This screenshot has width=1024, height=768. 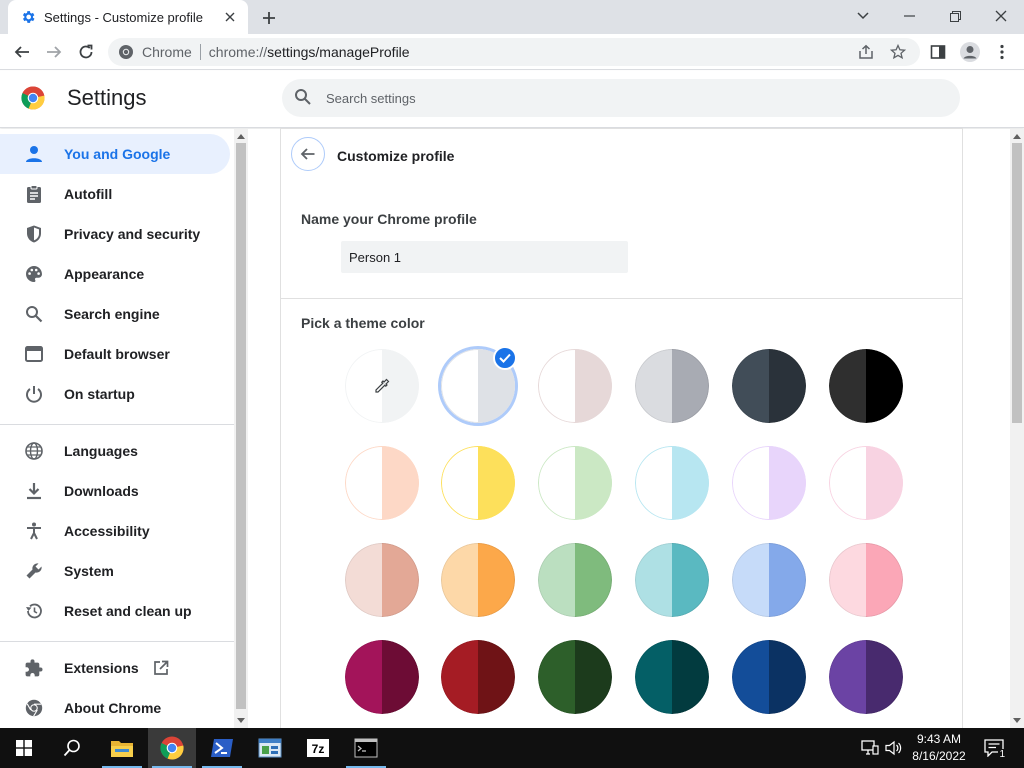 I want to click on search-input, so click(x=626, y=98).